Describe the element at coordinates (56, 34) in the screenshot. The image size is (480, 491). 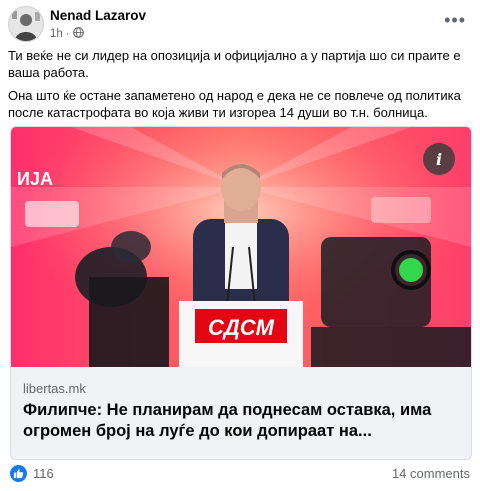
I see `post-time: 1h` at that location.